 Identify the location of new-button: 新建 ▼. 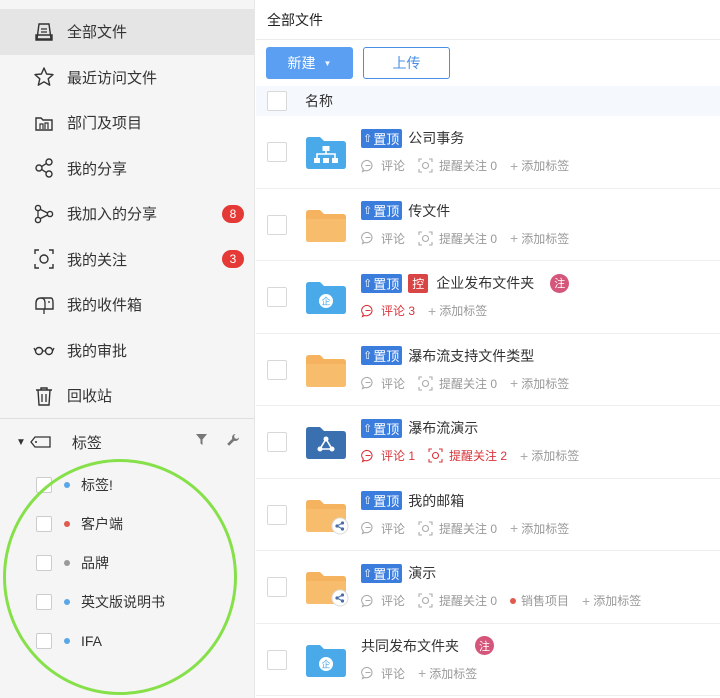
(309, 63).